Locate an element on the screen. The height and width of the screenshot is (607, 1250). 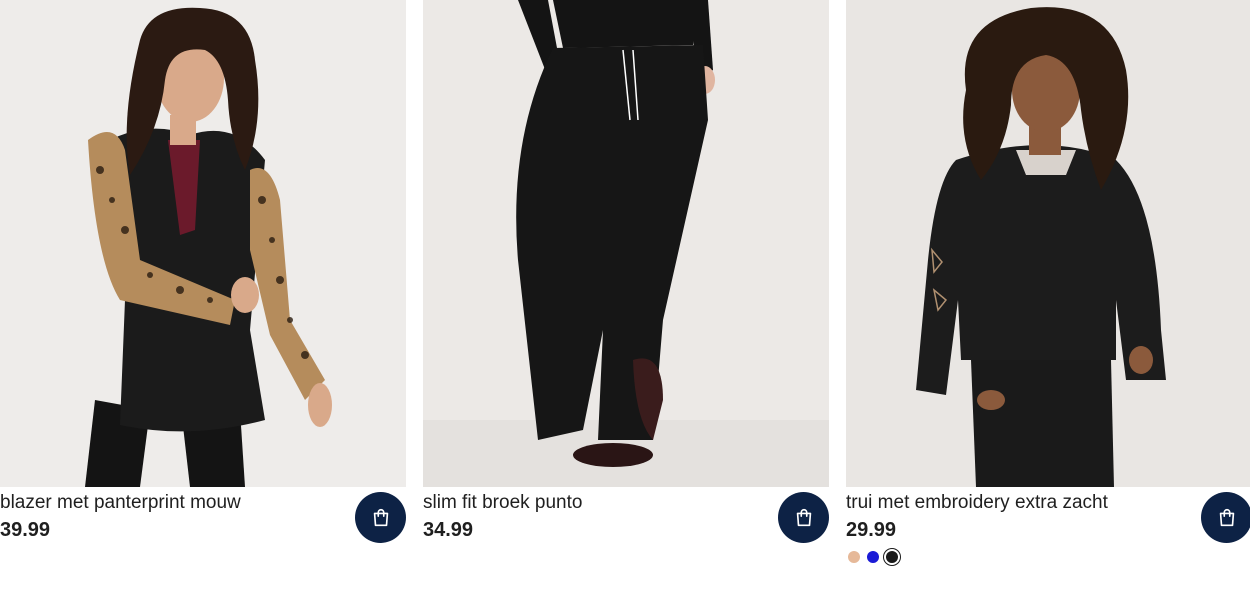
product-title: blazer met panterprint mouw is located at coordinates (120, 503).